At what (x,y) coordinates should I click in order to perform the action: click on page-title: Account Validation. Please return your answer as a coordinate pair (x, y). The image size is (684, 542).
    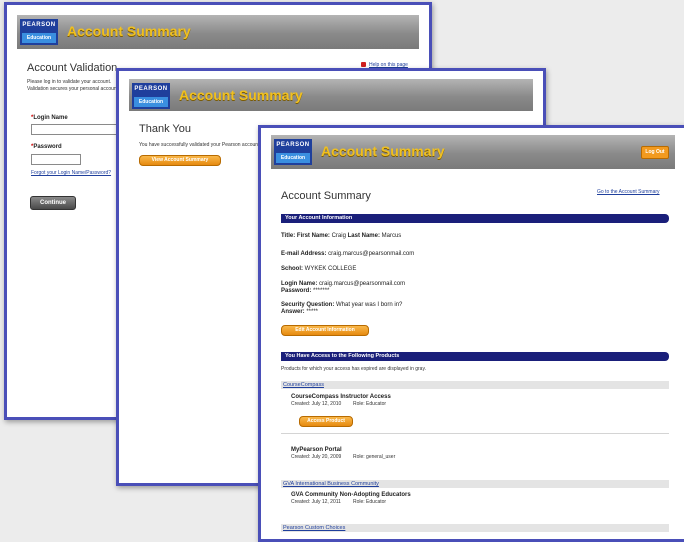
    Looking at the image, I should click on (72, 68).